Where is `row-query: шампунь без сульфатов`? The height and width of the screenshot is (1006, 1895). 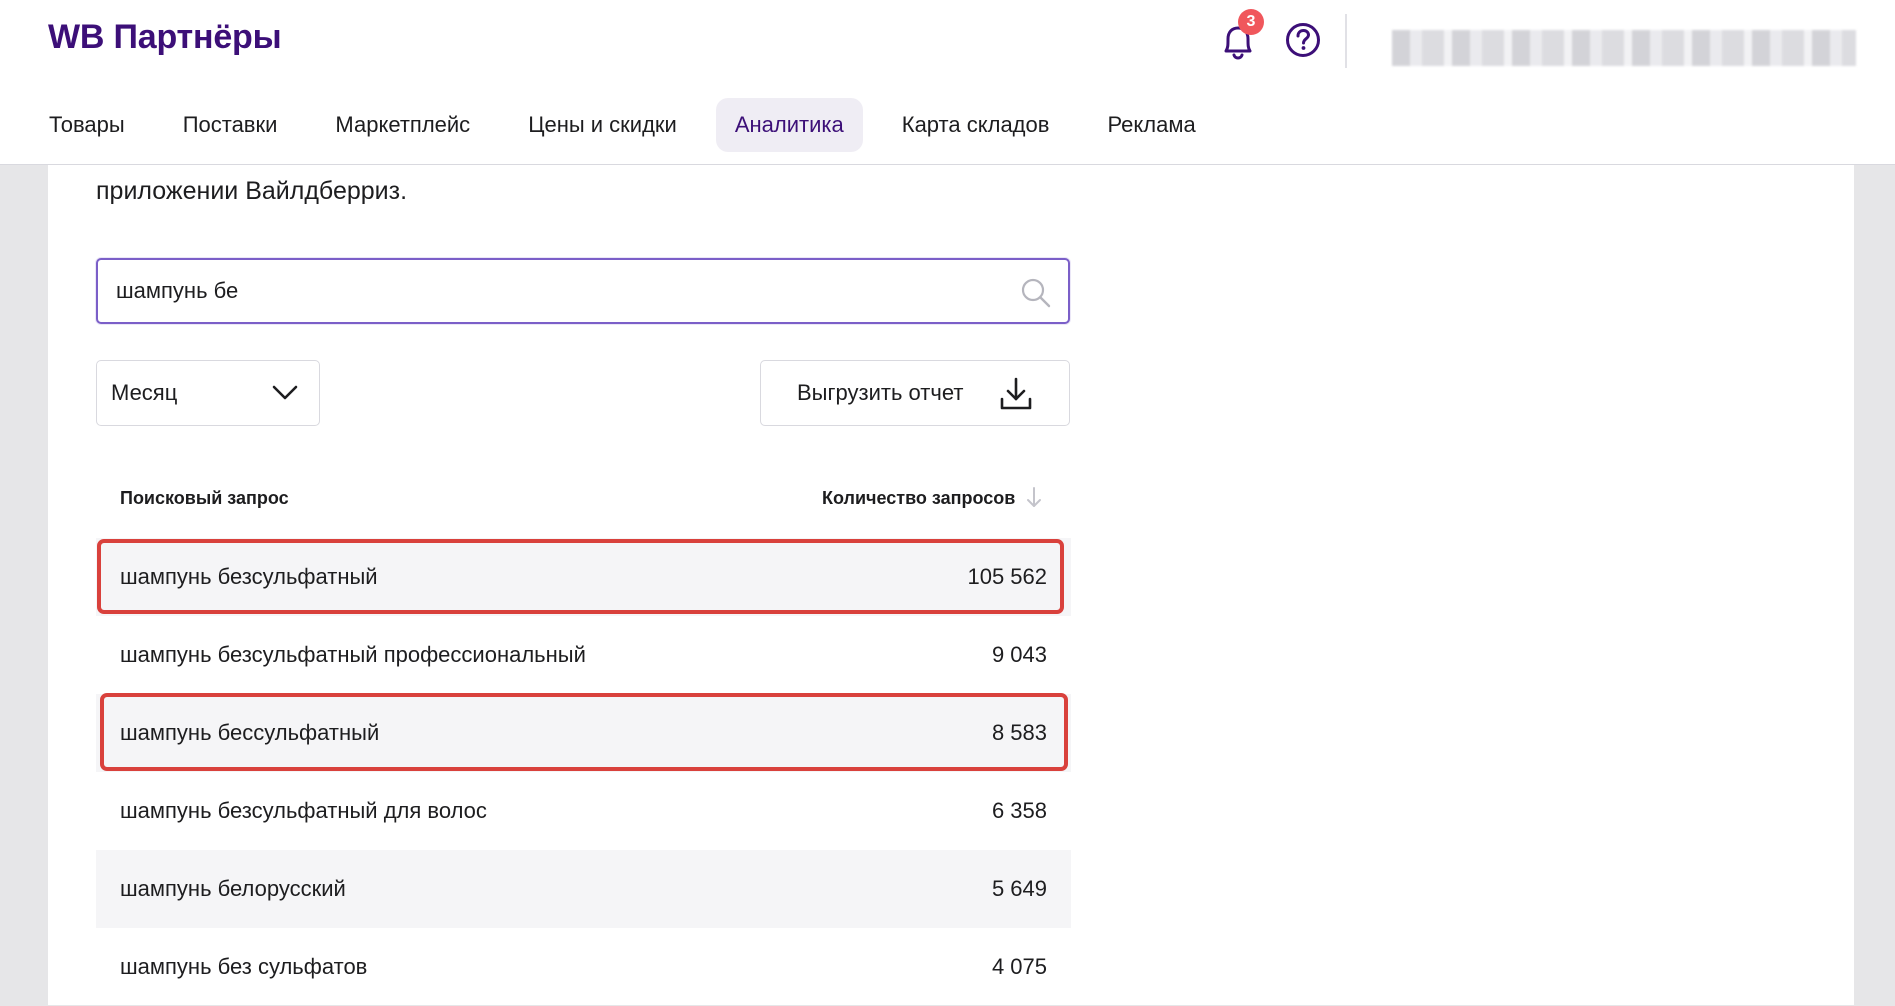 row-query: шампунь без сульфатов is located at coordinates (244, 966).